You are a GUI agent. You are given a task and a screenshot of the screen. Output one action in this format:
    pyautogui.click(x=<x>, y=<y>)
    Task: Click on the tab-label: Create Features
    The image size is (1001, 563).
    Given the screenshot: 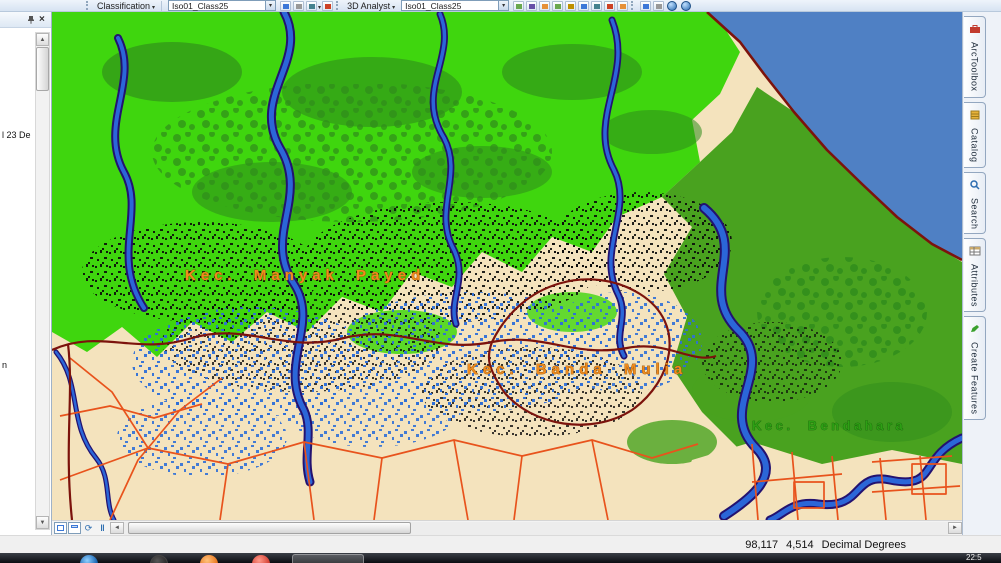 What is the action you would take?
    pyautogui.click(x=974, y=378)
    